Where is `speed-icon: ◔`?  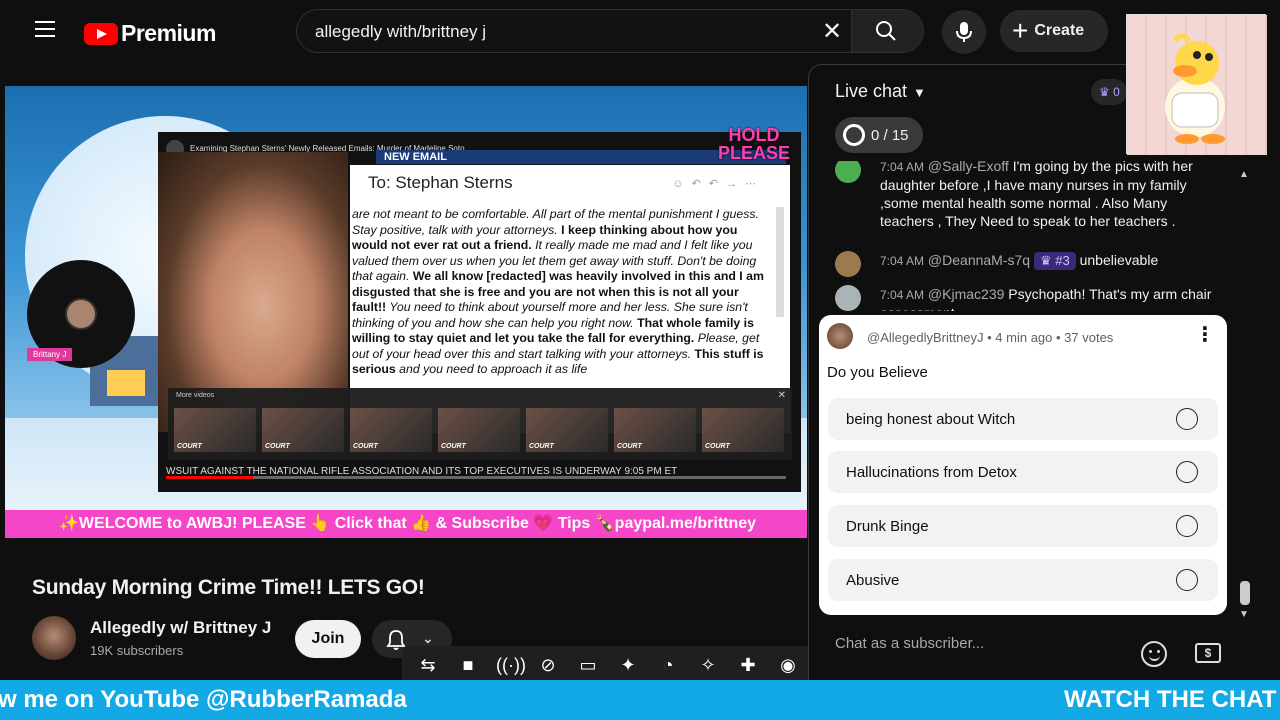 speed-icon: ◔ is located at coordinates (668, 665).